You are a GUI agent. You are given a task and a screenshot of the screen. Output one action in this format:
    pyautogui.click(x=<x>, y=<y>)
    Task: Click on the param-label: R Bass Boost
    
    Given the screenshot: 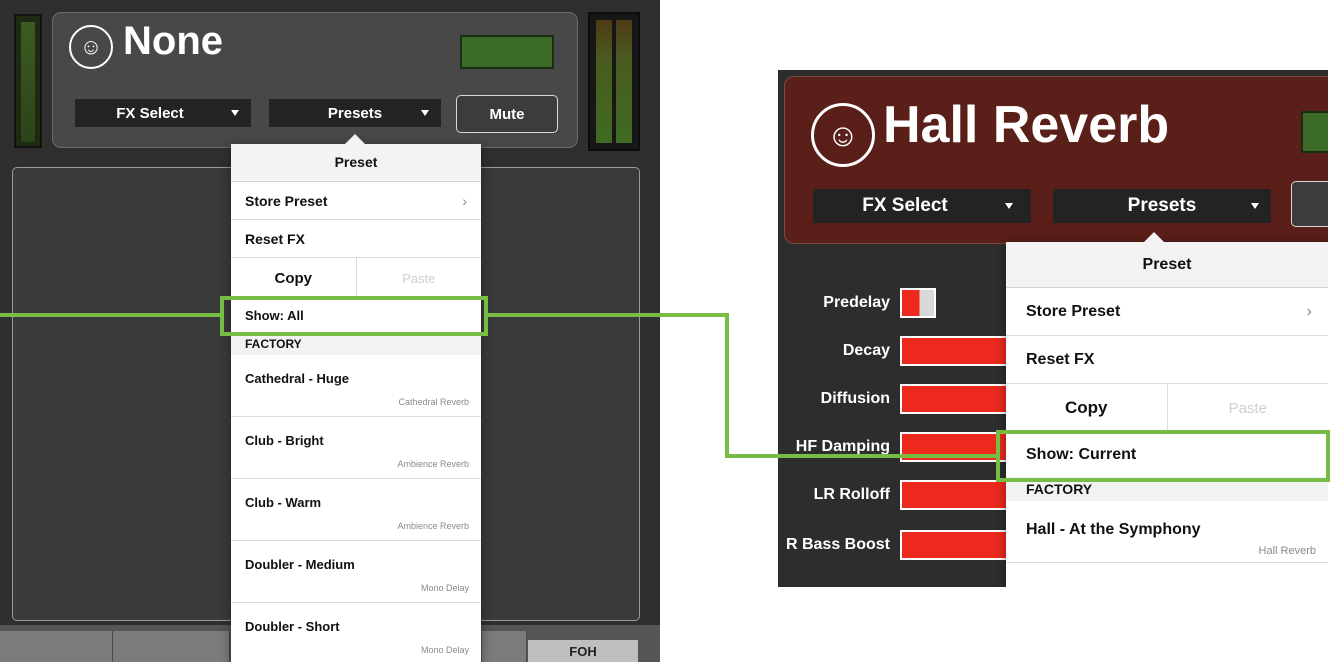 What is the action you would take?
    pyautogui.click(x=837, y=544)
    